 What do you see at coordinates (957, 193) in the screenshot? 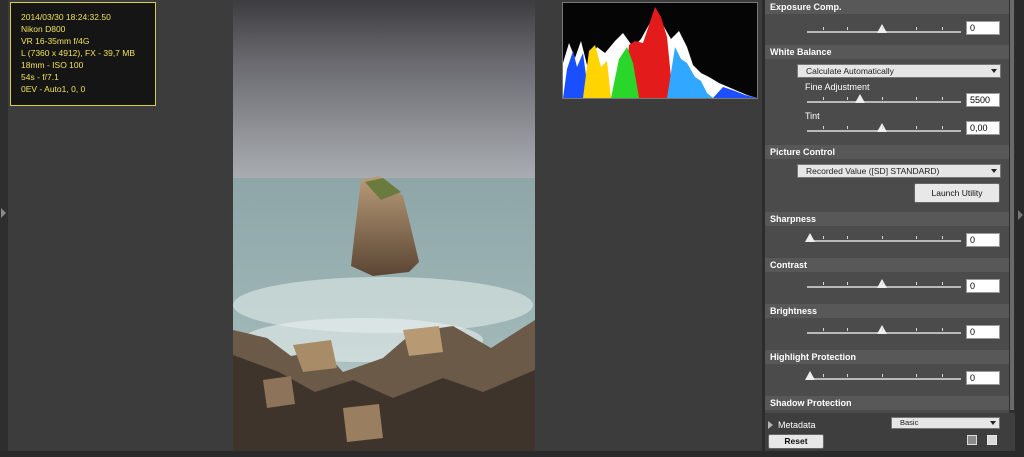
I see `launch-utility-button: Launch Utility` at bounding box center [957, 193].